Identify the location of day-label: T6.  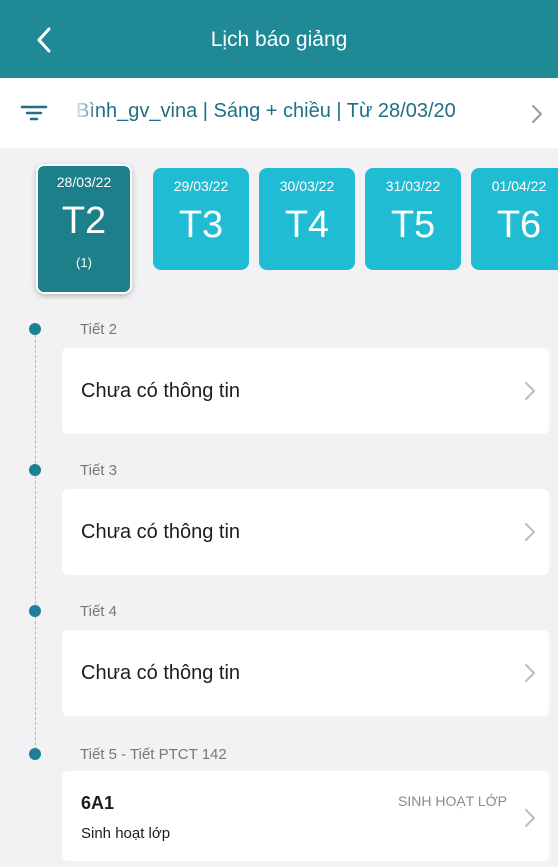
(519, 225).